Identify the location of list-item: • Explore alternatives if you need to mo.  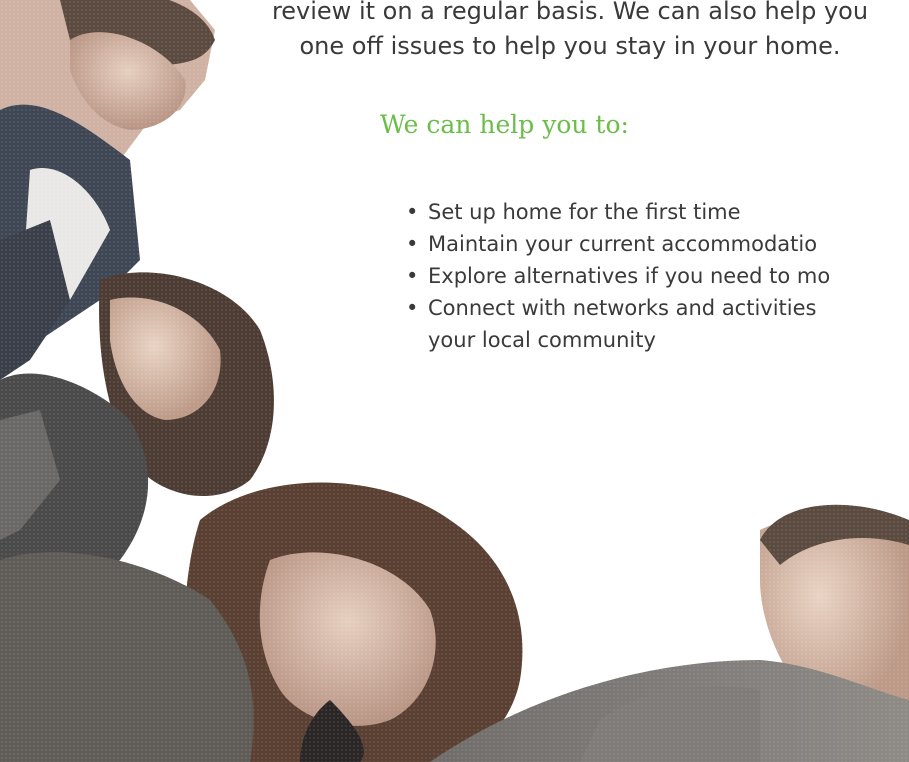
(618, 276).